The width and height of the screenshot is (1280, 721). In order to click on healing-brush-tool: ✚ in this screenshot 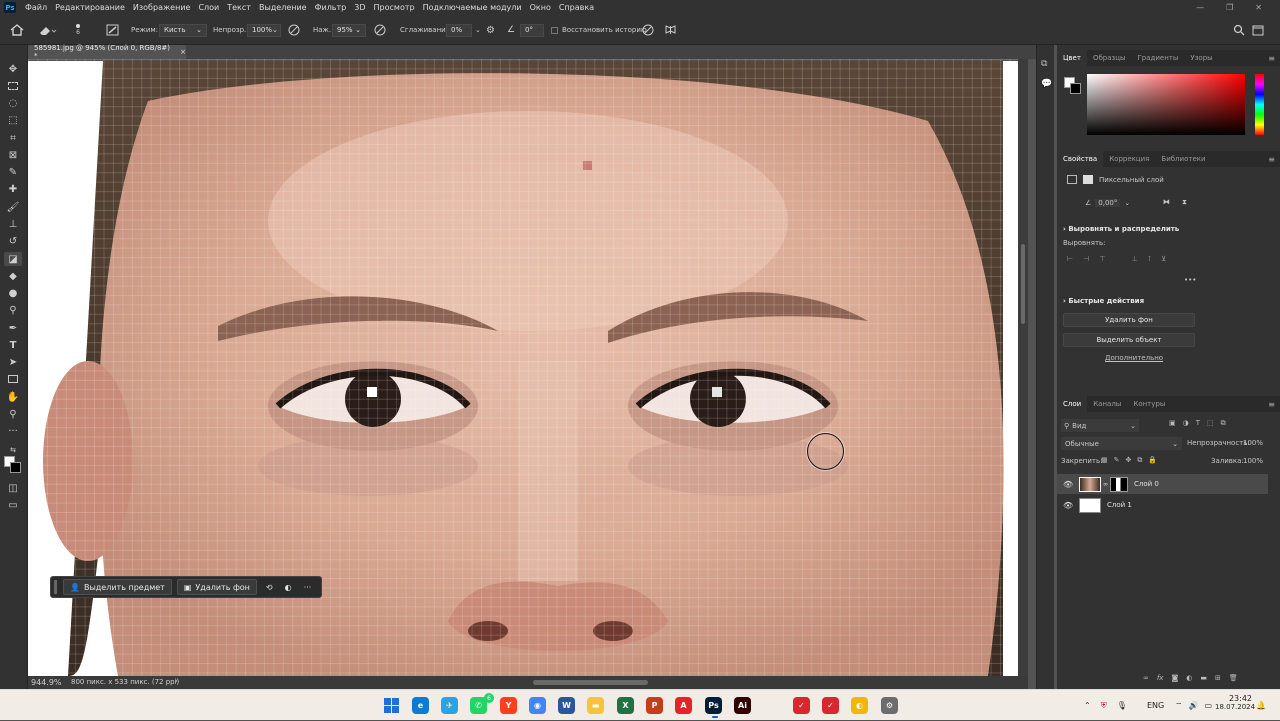, I will do `click(13, 189)`.